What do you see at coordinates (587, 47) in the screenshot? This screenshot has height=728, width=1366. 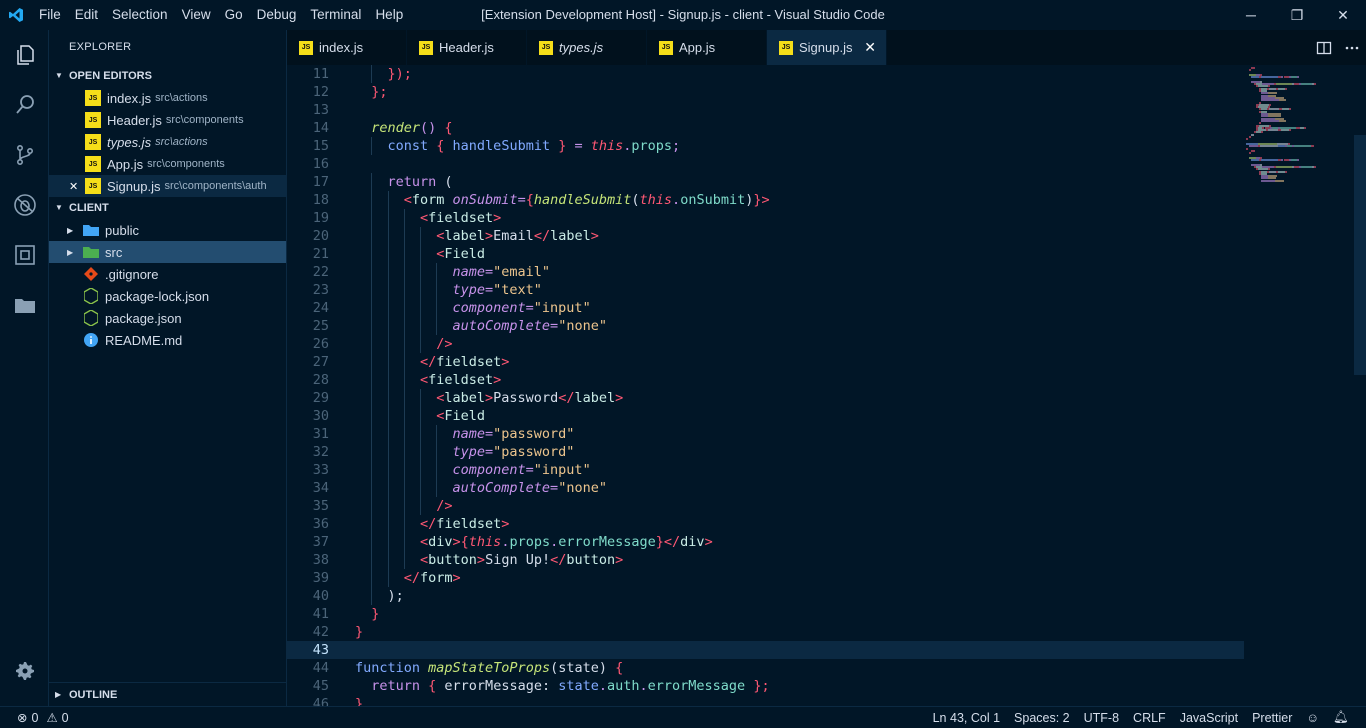 I see `tab-types-js: JS types.js` at bounding box center [587, 47].